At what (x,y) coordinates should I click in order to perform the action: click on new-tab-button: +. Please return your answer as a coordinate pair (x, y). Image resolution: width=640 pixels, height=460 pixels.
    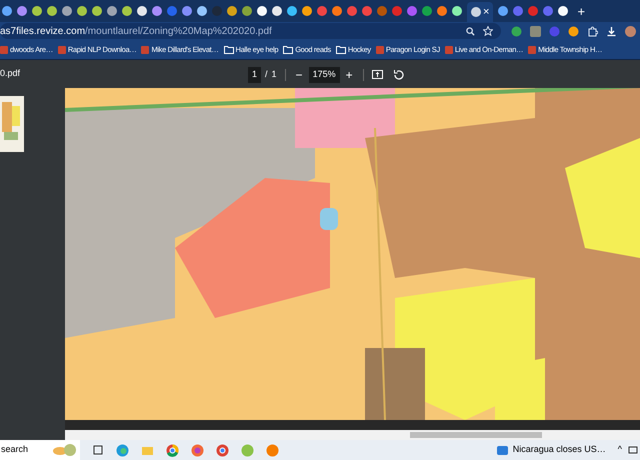
    Looking at the image, I should click on (581, 11).